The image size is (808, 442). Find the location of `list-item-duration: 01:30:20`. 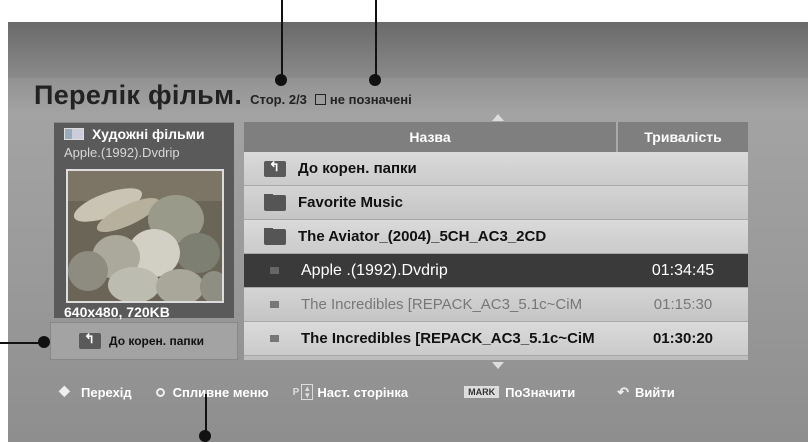

list-item-duration: 01:30:20 is located at coordinates (683, 338).